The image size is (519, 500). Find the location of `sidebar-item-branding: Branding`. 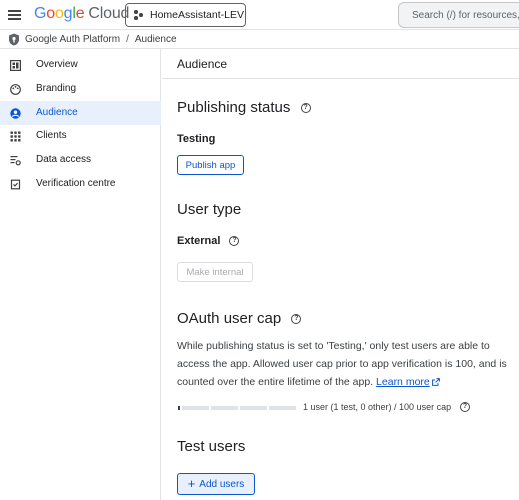

sidebar-item-branding: Branding is located at coordinates (80, 89).